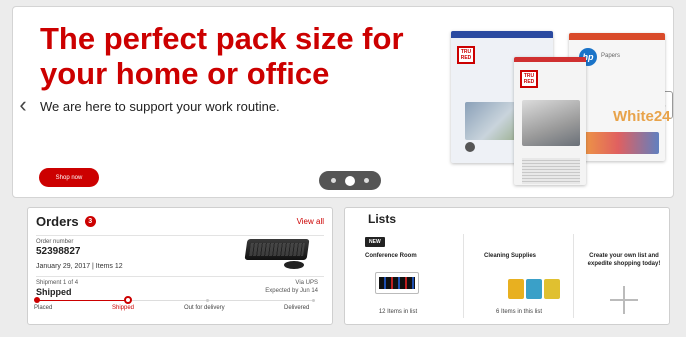  What do you see at coordinates (79, 266) in the screenshot?
I see `order-date-items: January 29, 2017 | Items 12` at bounding box center [79, 266].